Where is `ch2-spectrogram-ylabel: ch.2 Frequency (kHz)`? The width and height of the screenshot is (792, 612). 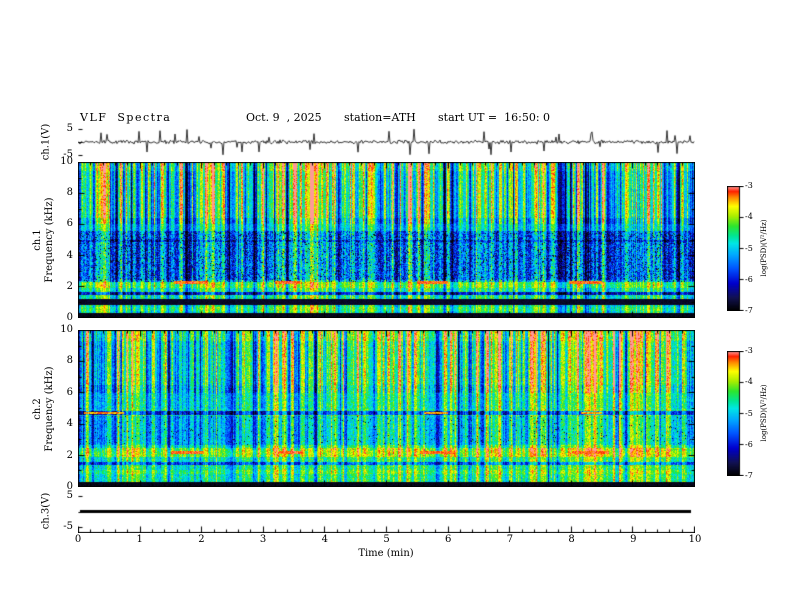 ch2-spectrogram-ylabel: ch.2 Frequency (kHz) is located at coordinates (44, 408).